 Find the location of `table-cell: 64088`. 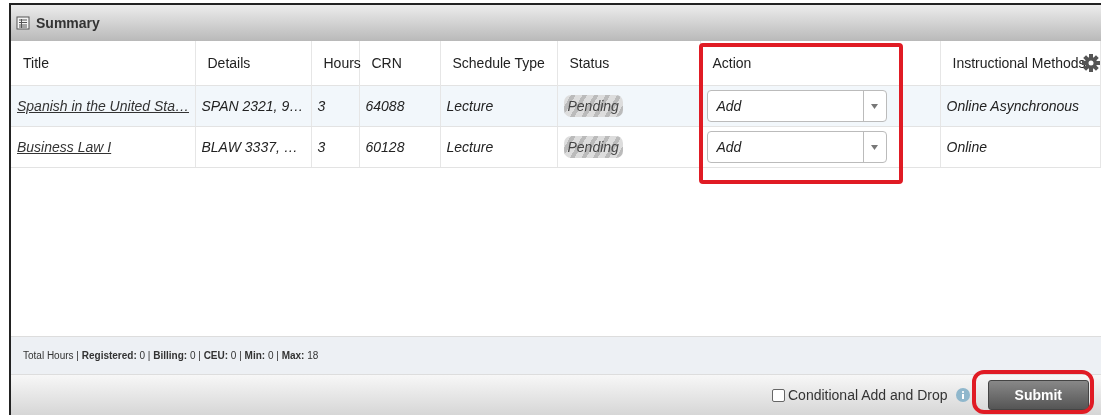

table-cell: 64088 is located at coordinates (399, 106).